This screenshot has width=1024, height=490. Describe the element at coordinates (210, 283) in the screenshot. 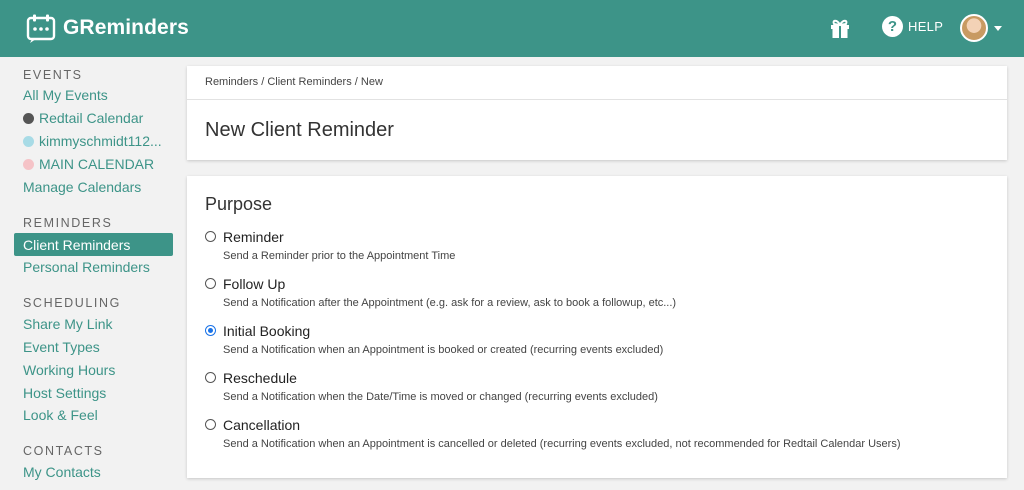

I see `radio-follow-up` at that location.